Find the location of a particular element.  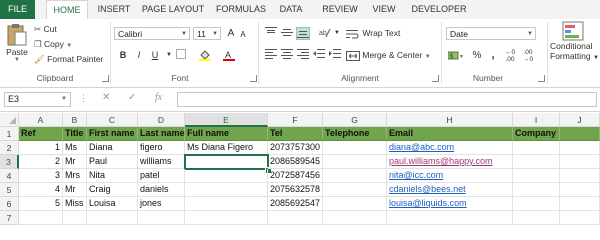

font-color-button: A is located at coordinates (229, 55).